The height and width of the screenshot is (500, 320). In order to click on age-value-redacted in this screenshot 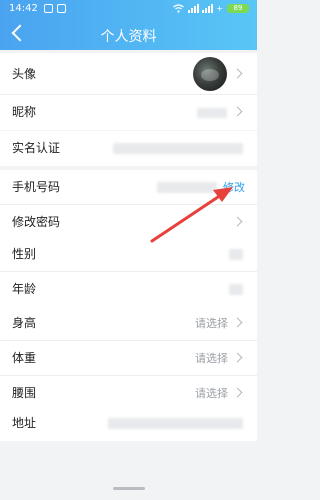, I will do `click(236, 289)`.